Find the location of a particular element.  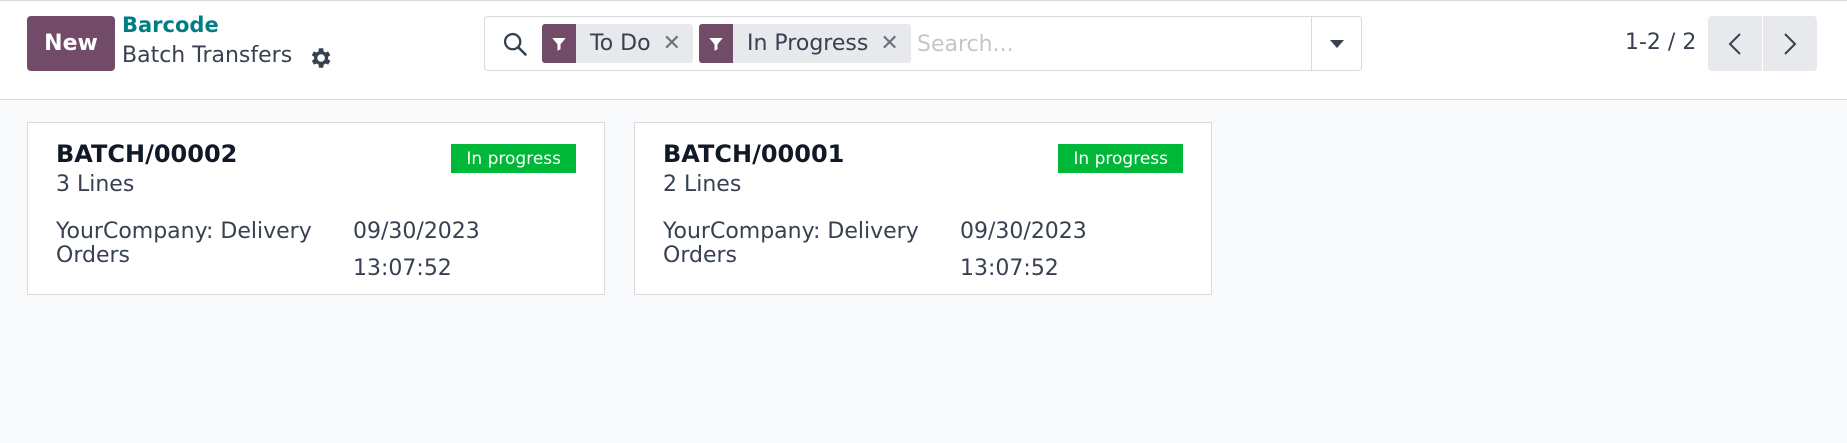

gear-icon is located at coordinates (320, 58).